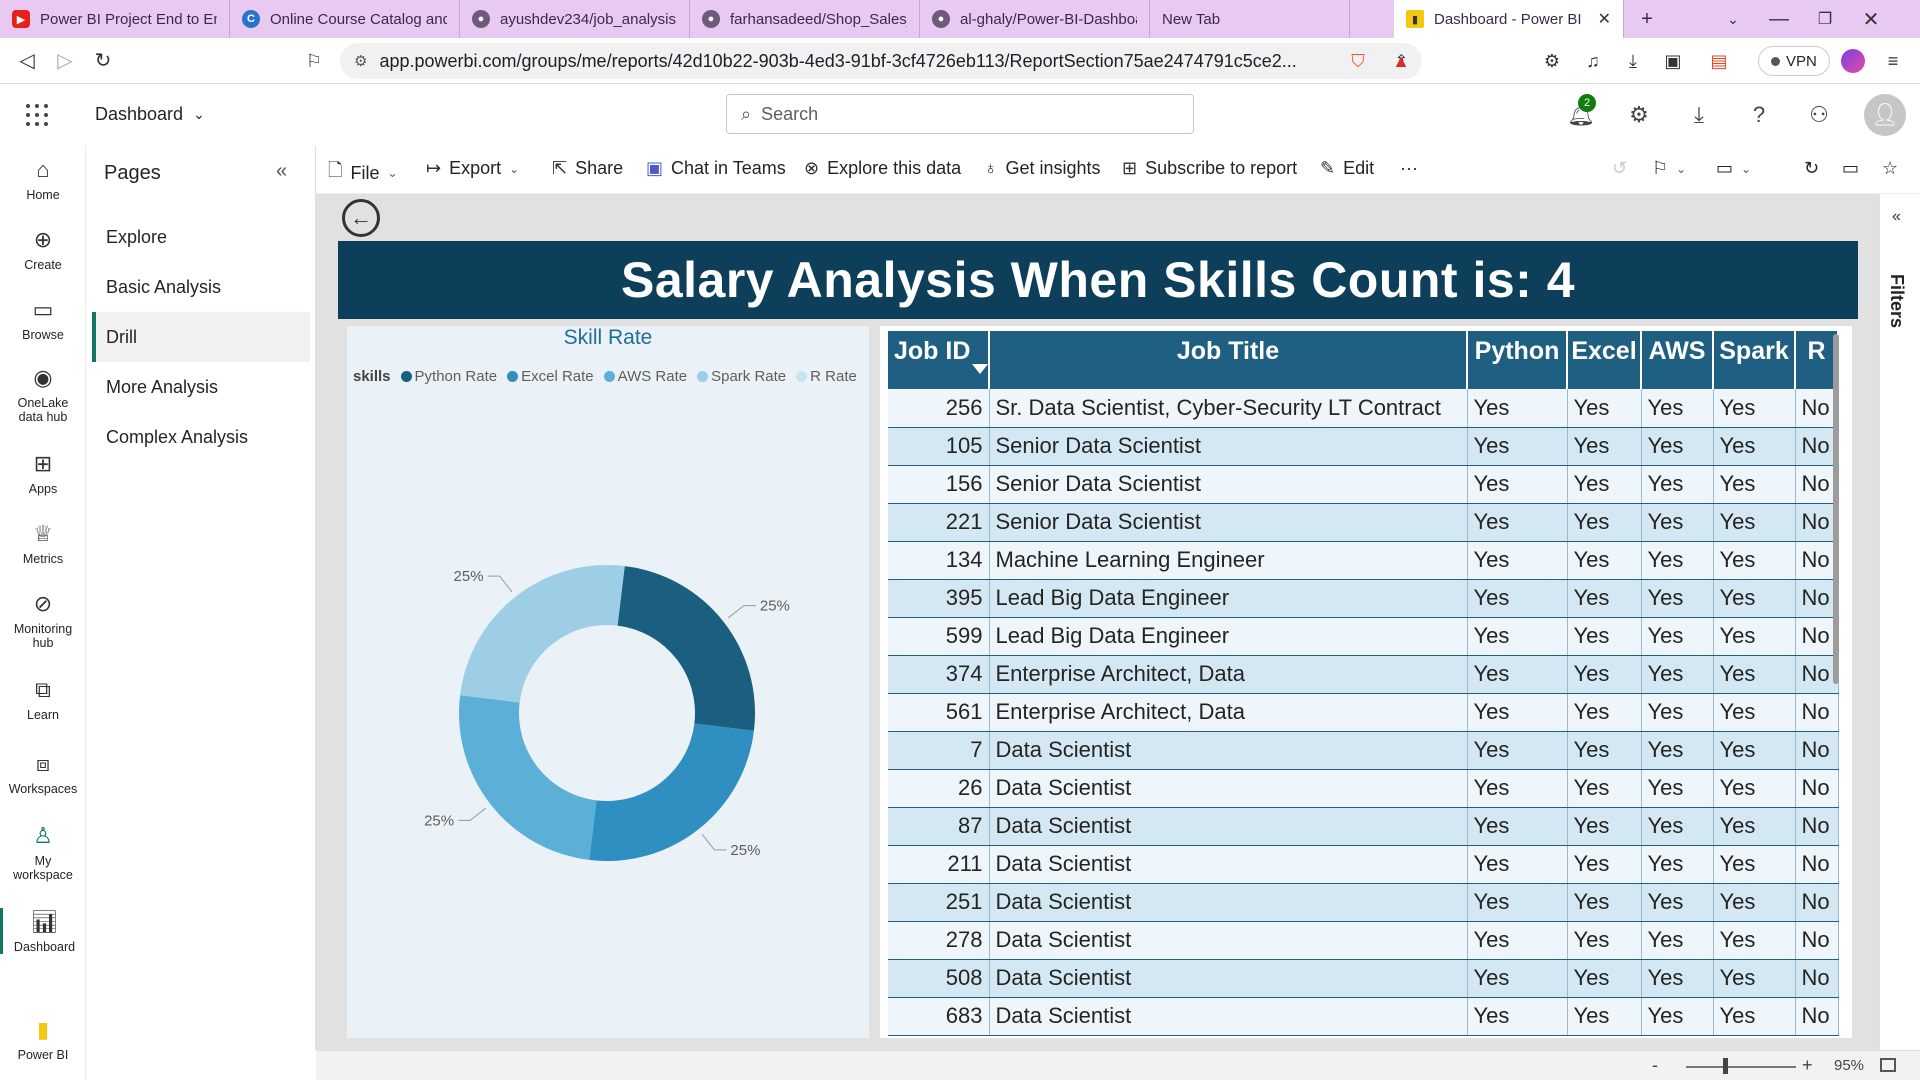 This screenshot has height=1080, width=1920. What do you see at coordinates (1794, 61) in the screenshot?
I see `vpn-button: VPN` at bounding box center [1794, 61].